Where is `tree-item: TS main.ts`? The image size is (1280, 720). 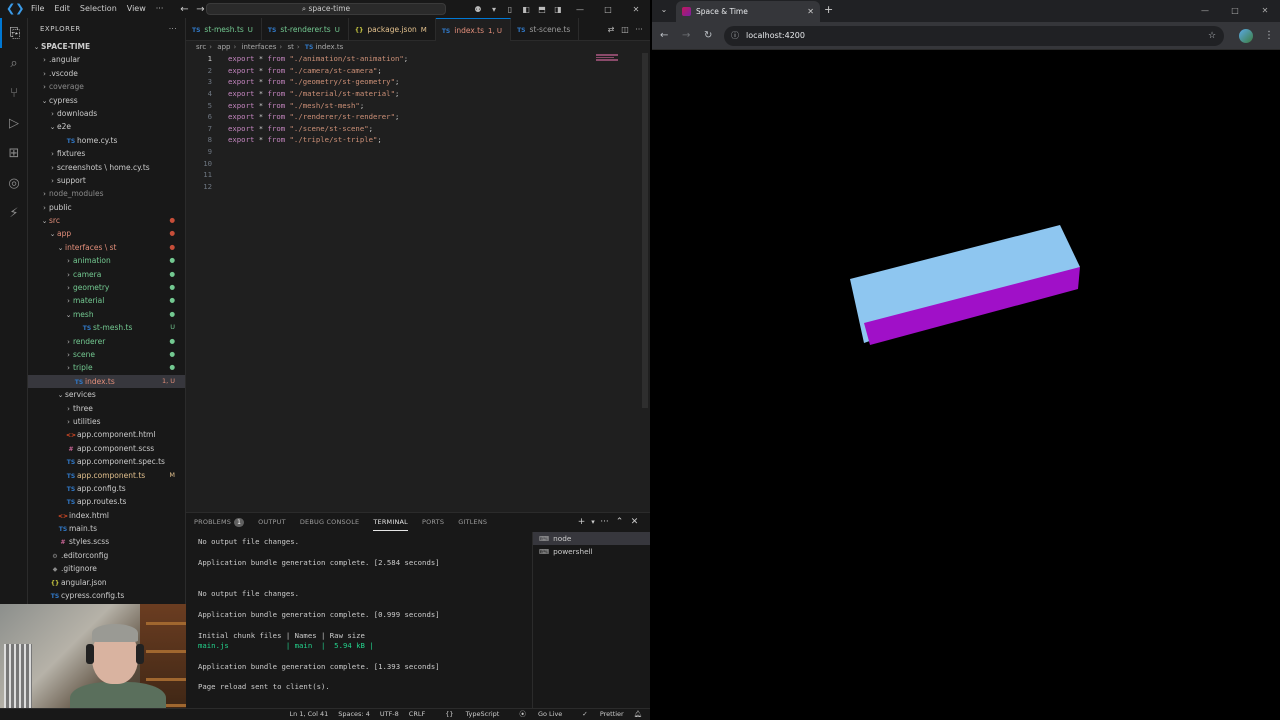
tree-item: TS main.ts is located at coordinates (106, 528).